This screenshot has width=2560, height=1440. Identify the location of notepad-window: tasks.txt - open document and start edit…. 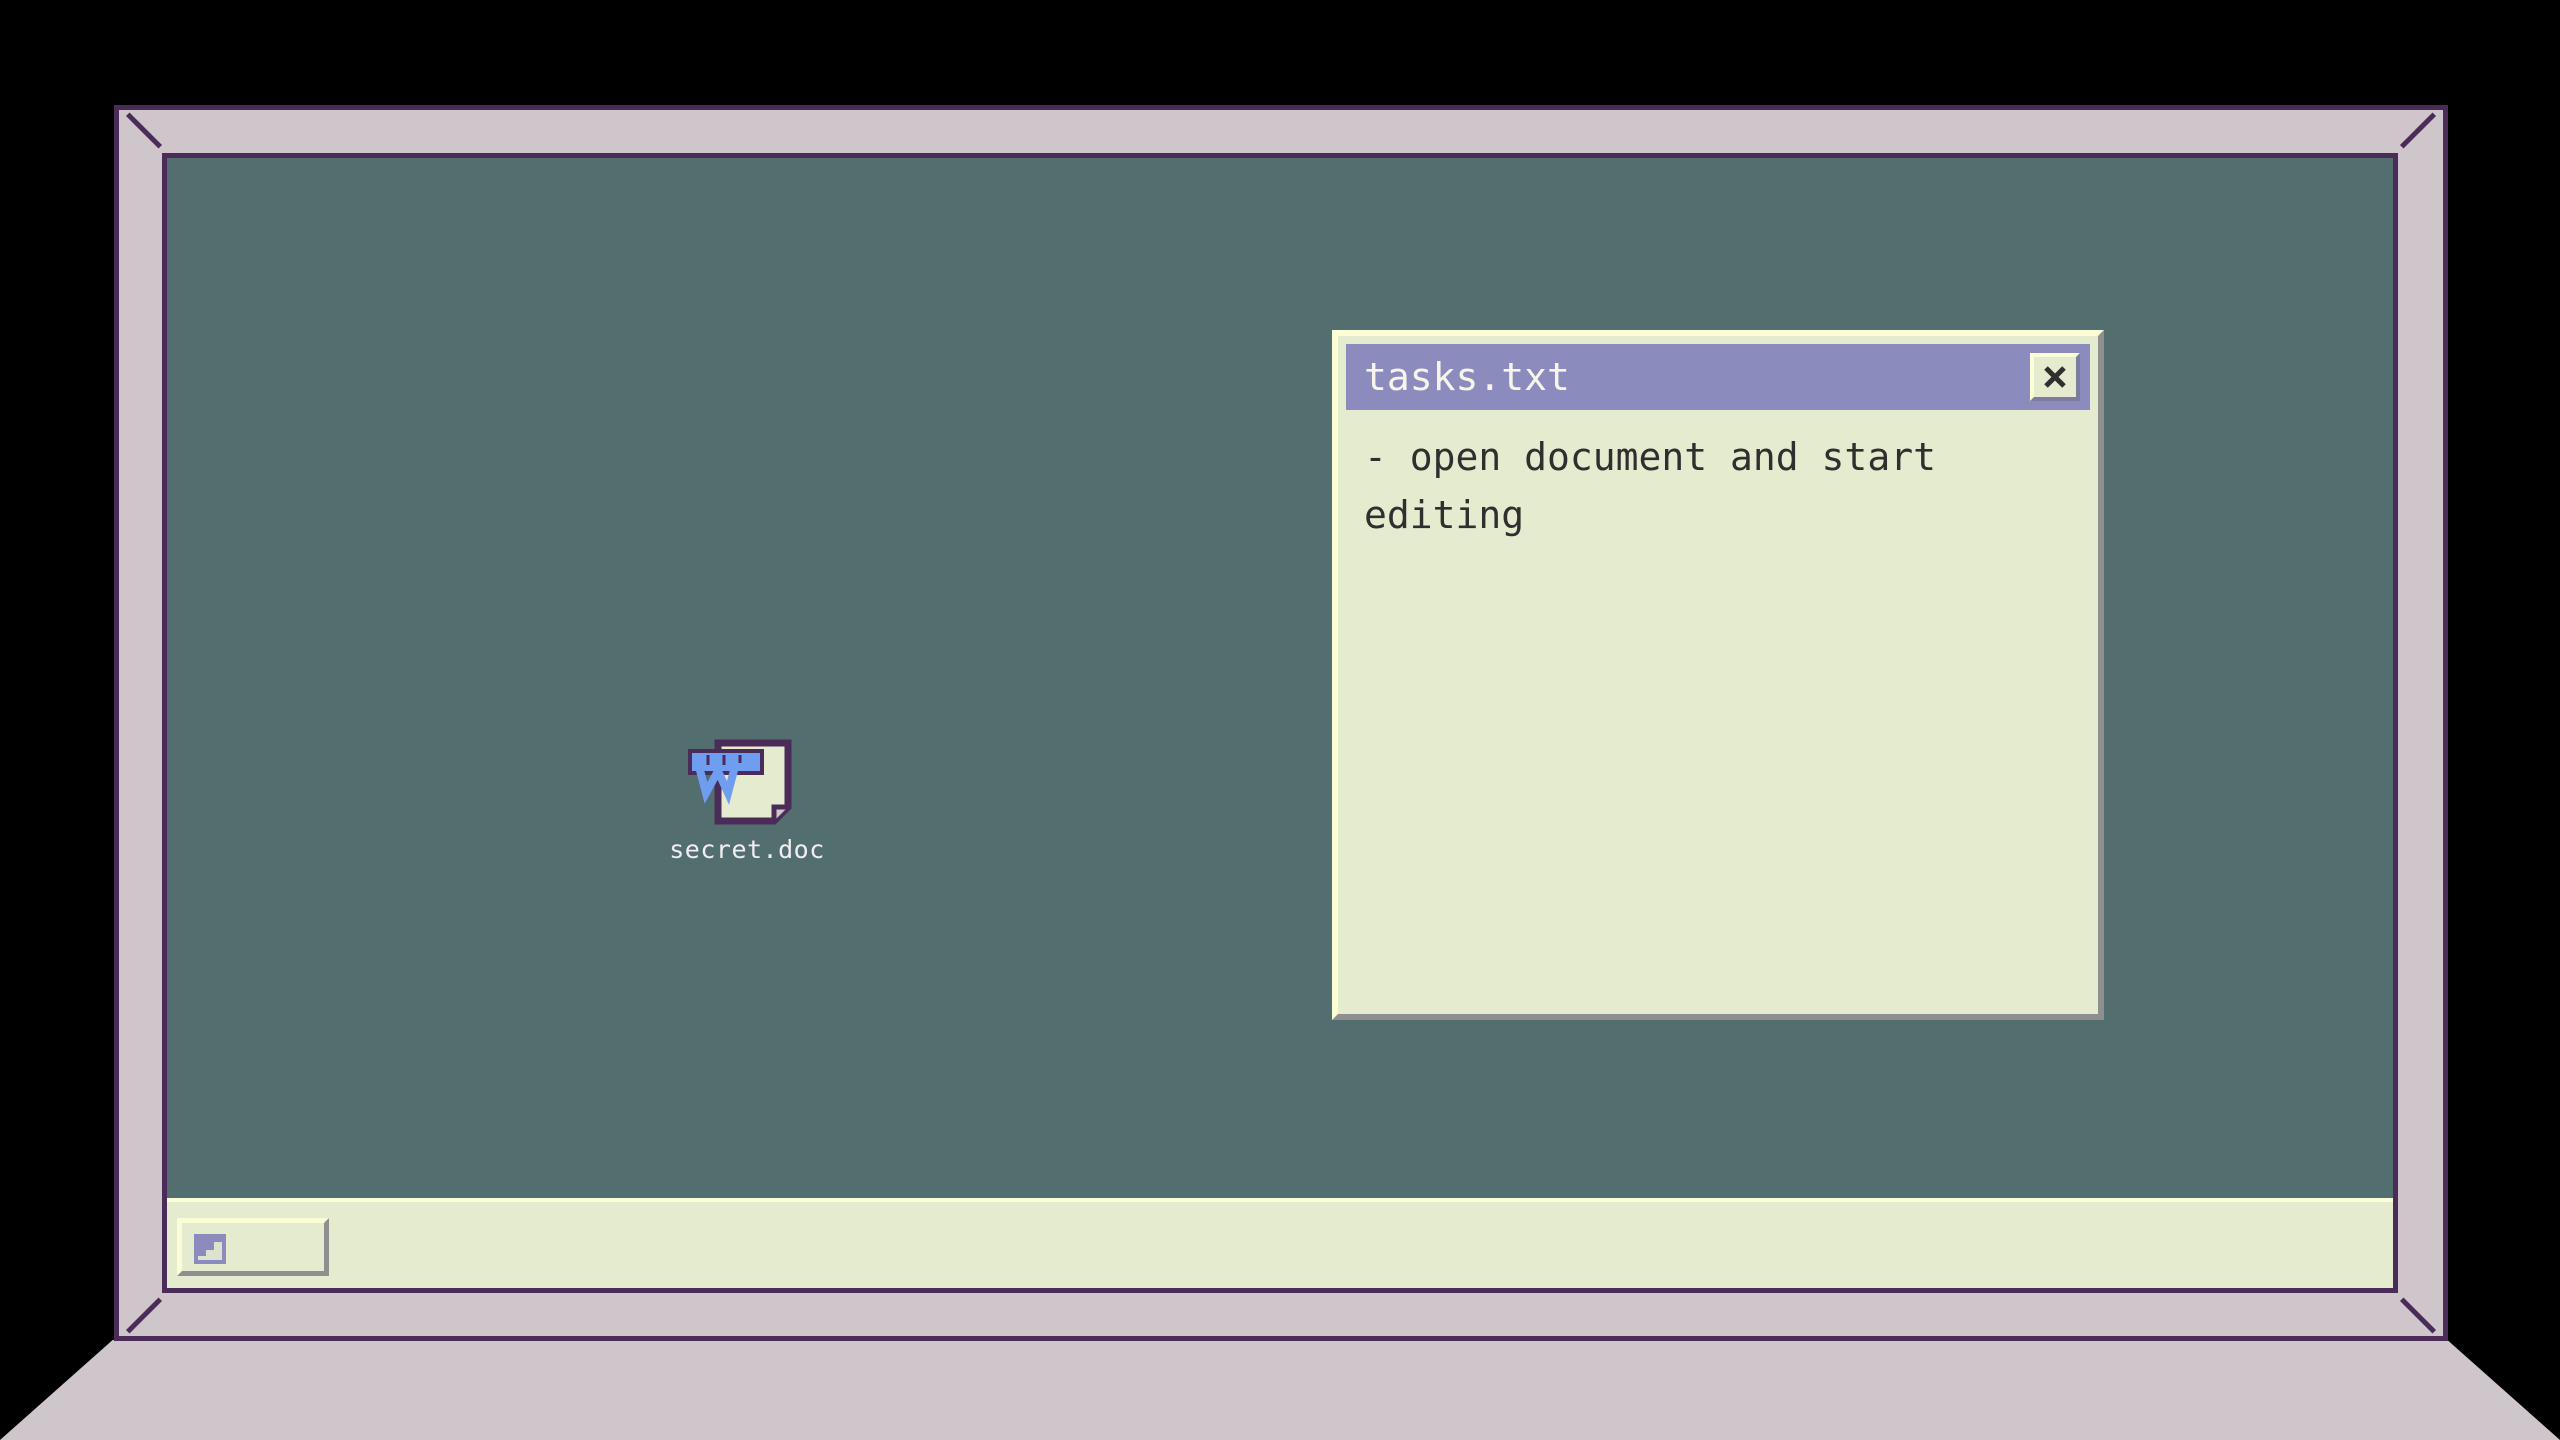
(1718, 675).